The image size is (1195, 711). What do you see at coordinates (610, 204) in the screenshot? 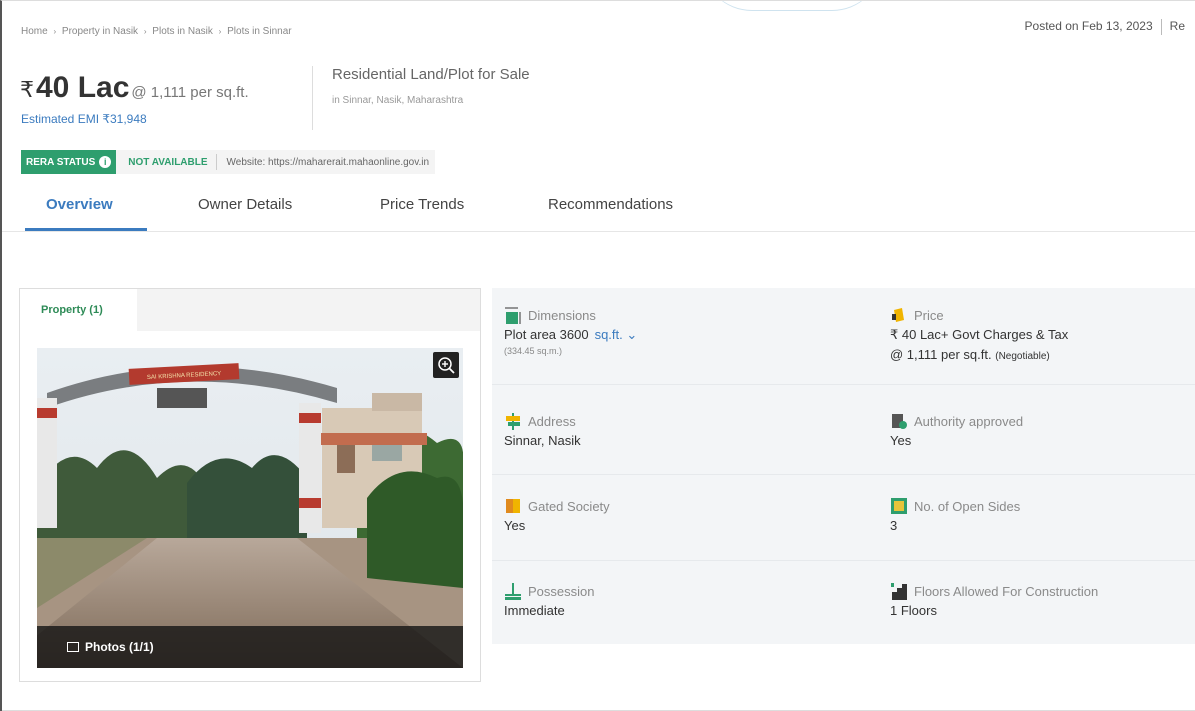
I see `tab-recommendations: Recommendations` at bounding box center [610, 204].